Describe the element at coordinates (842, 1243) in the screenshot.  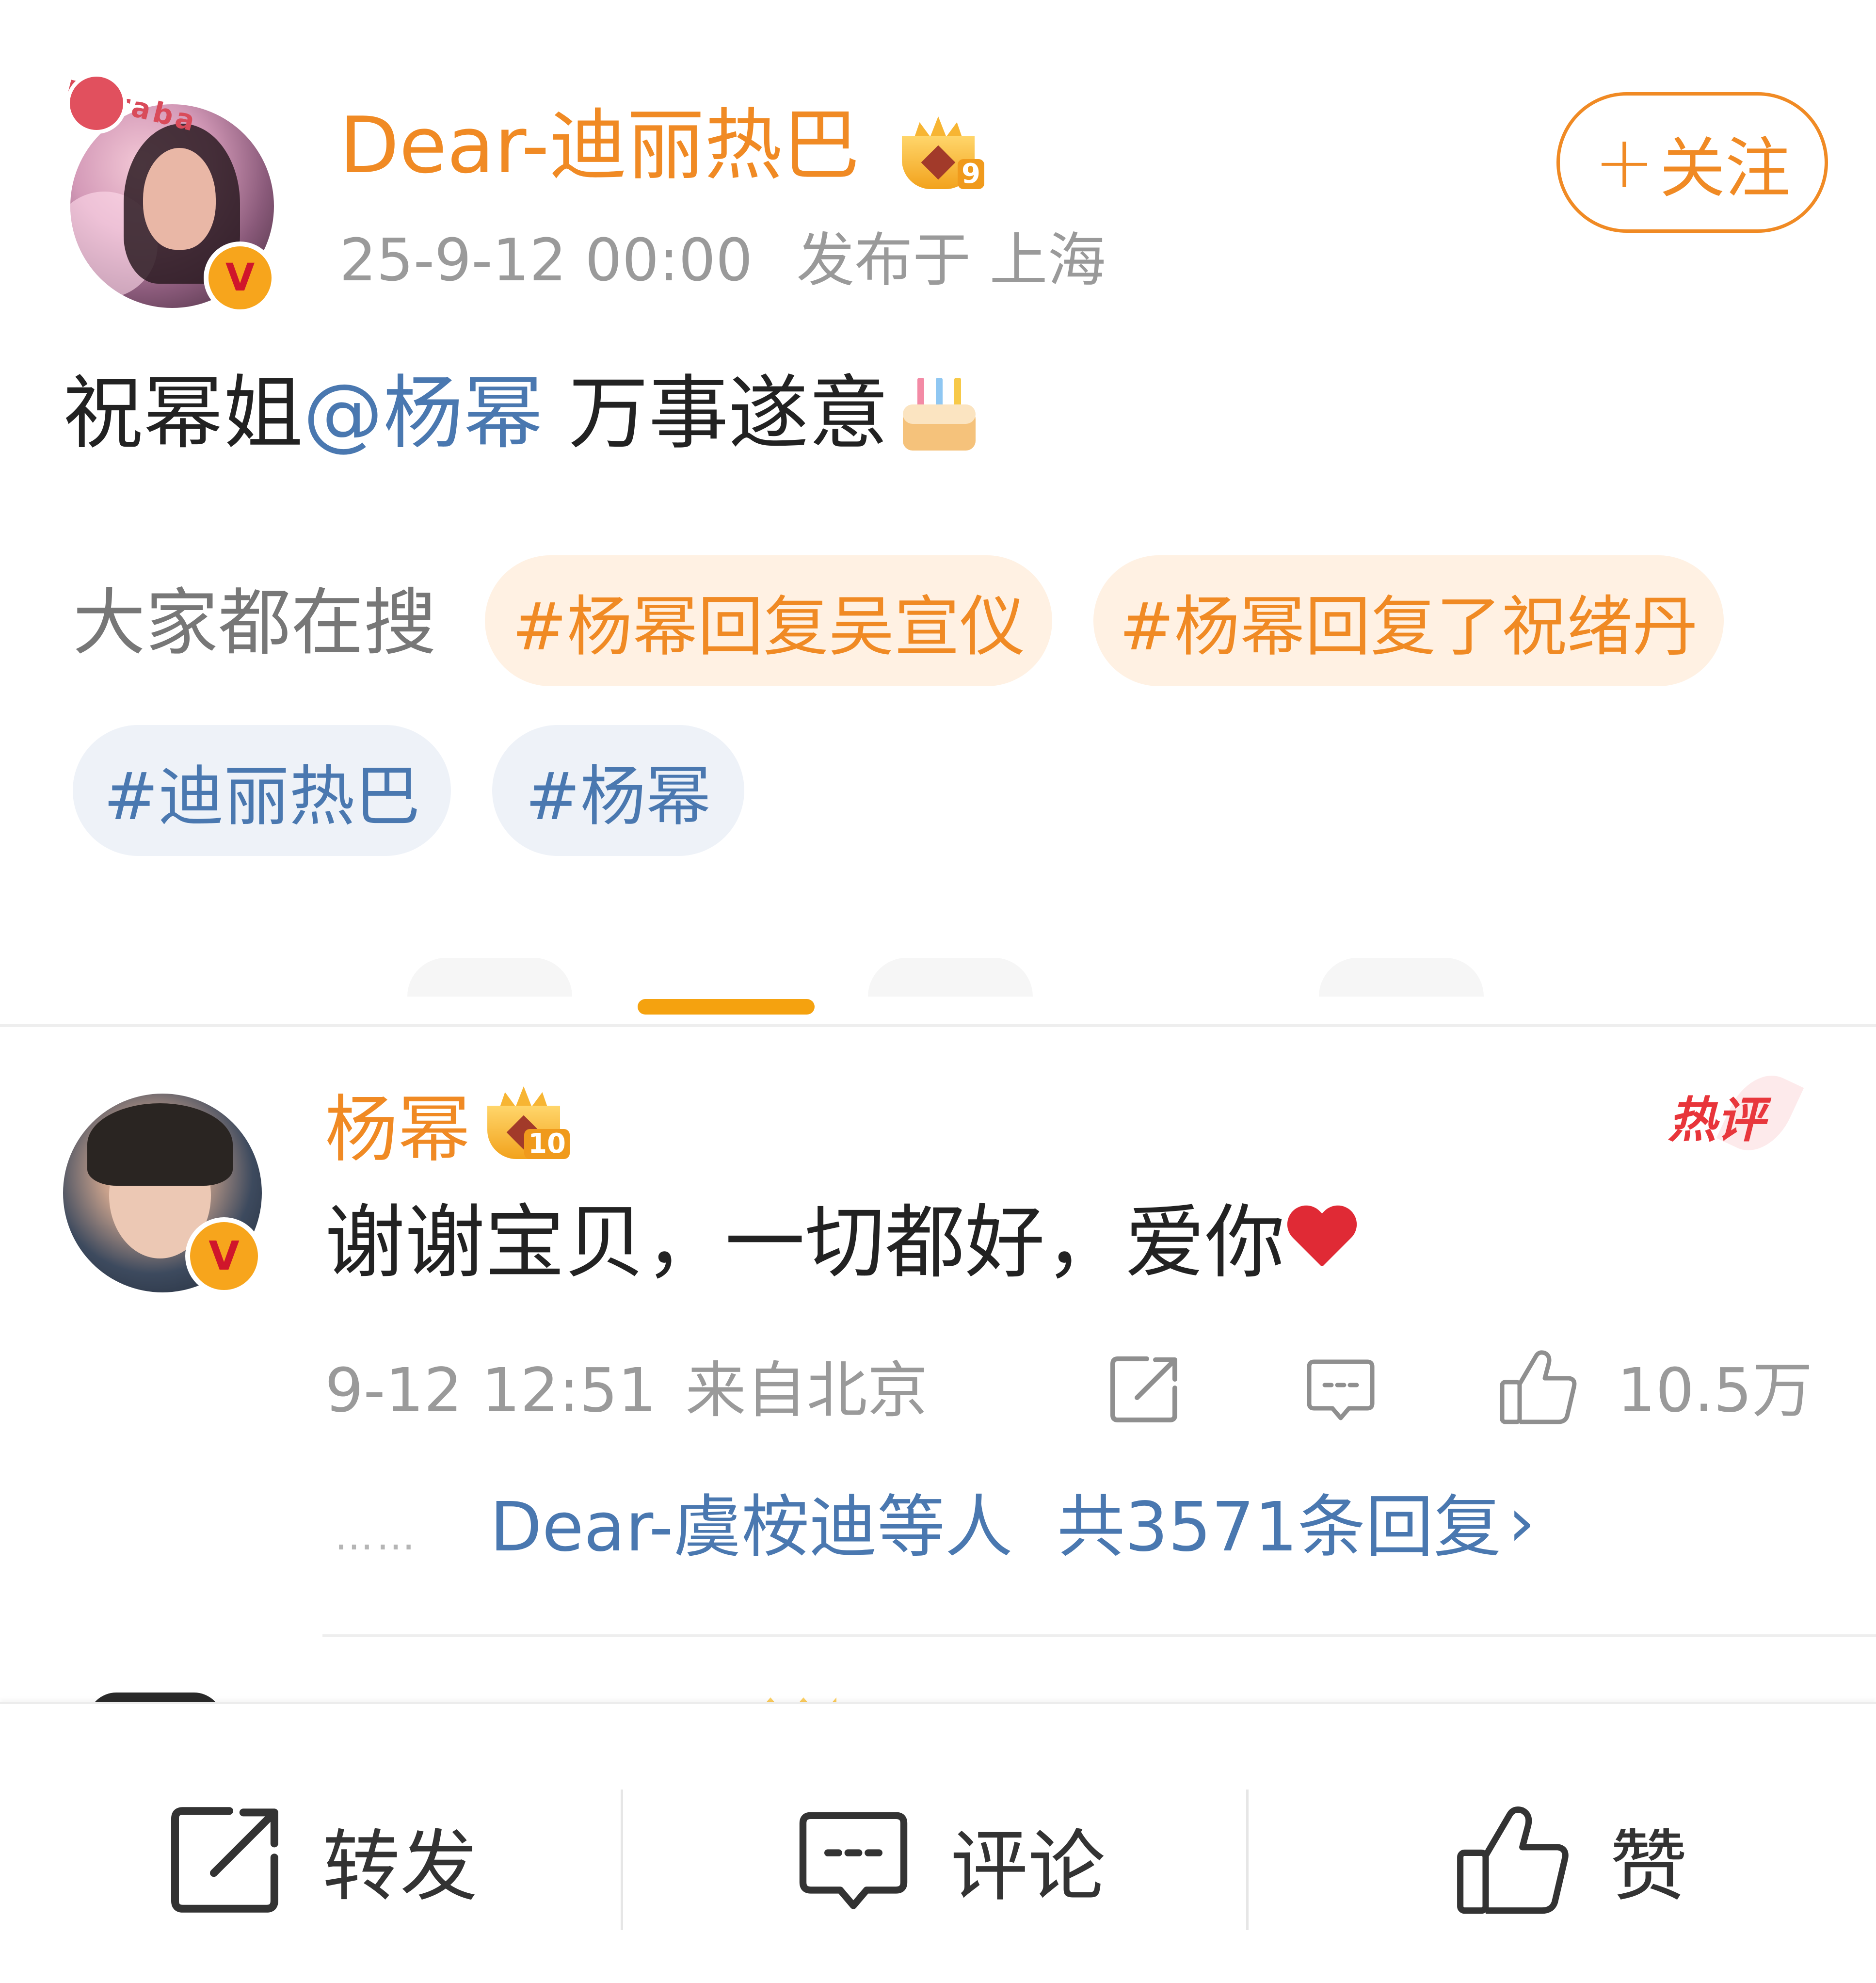
I see `comment-text: 谢谢宝贝，一切都好，爱你` at that location.